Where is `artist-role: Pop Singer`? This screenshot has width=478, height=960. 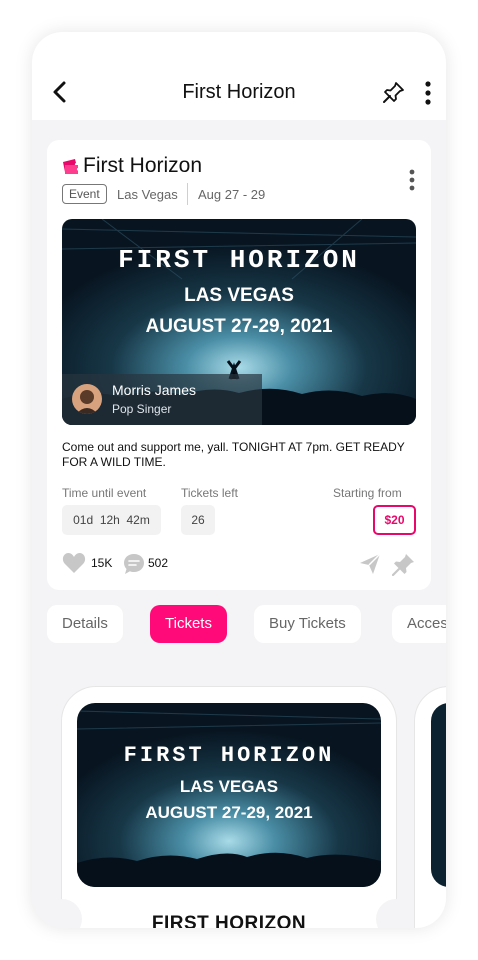
artist-role: Pop Singer is located at coordinates (142, 409).